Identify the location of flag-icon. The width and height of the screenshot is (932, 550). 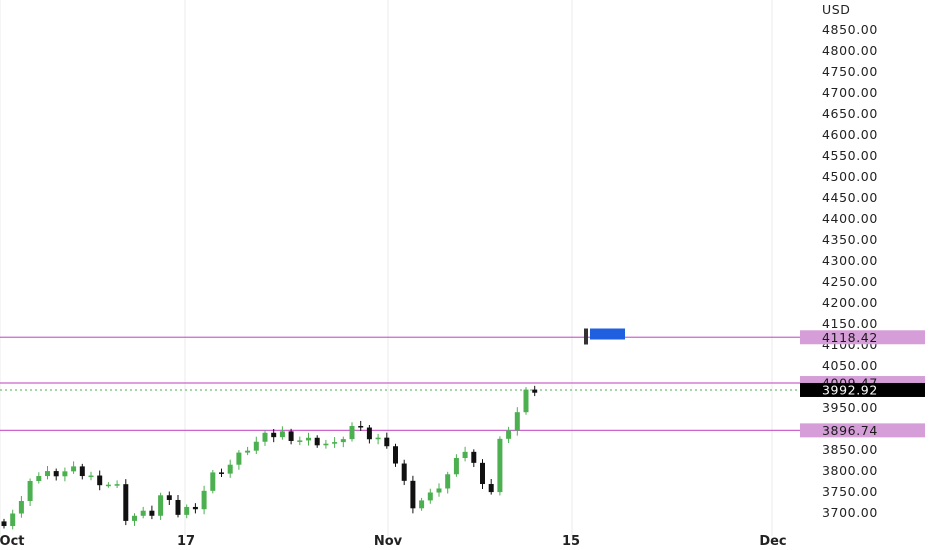
(607, 334).